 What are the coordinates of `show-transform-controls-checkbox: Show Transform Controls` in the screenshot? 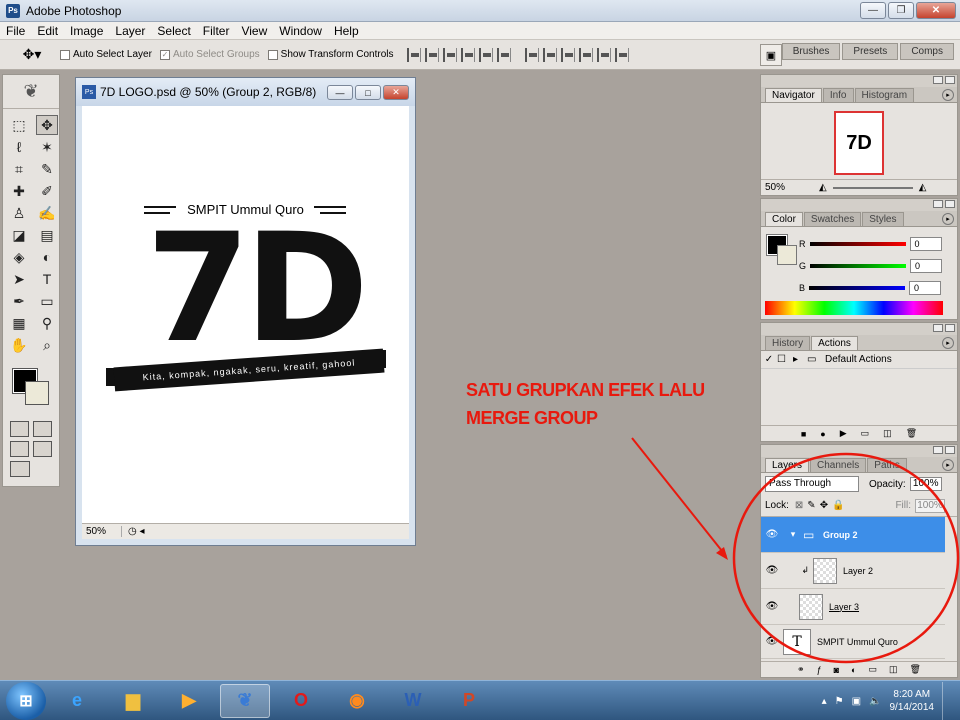 It's located at (330, 54).